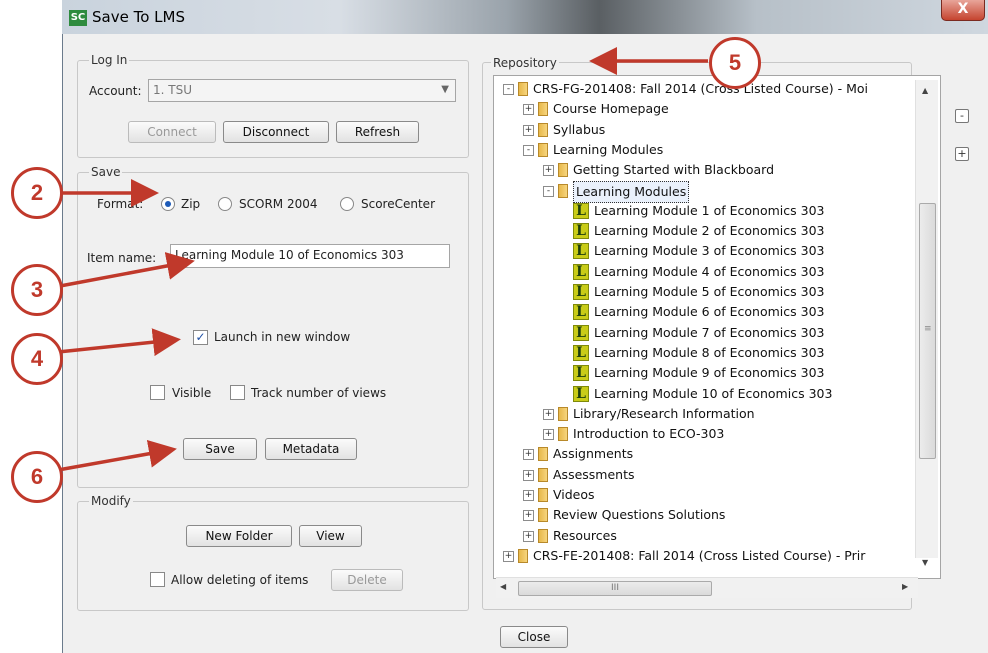  I want to click on save-button: Save, so click(220, 449).